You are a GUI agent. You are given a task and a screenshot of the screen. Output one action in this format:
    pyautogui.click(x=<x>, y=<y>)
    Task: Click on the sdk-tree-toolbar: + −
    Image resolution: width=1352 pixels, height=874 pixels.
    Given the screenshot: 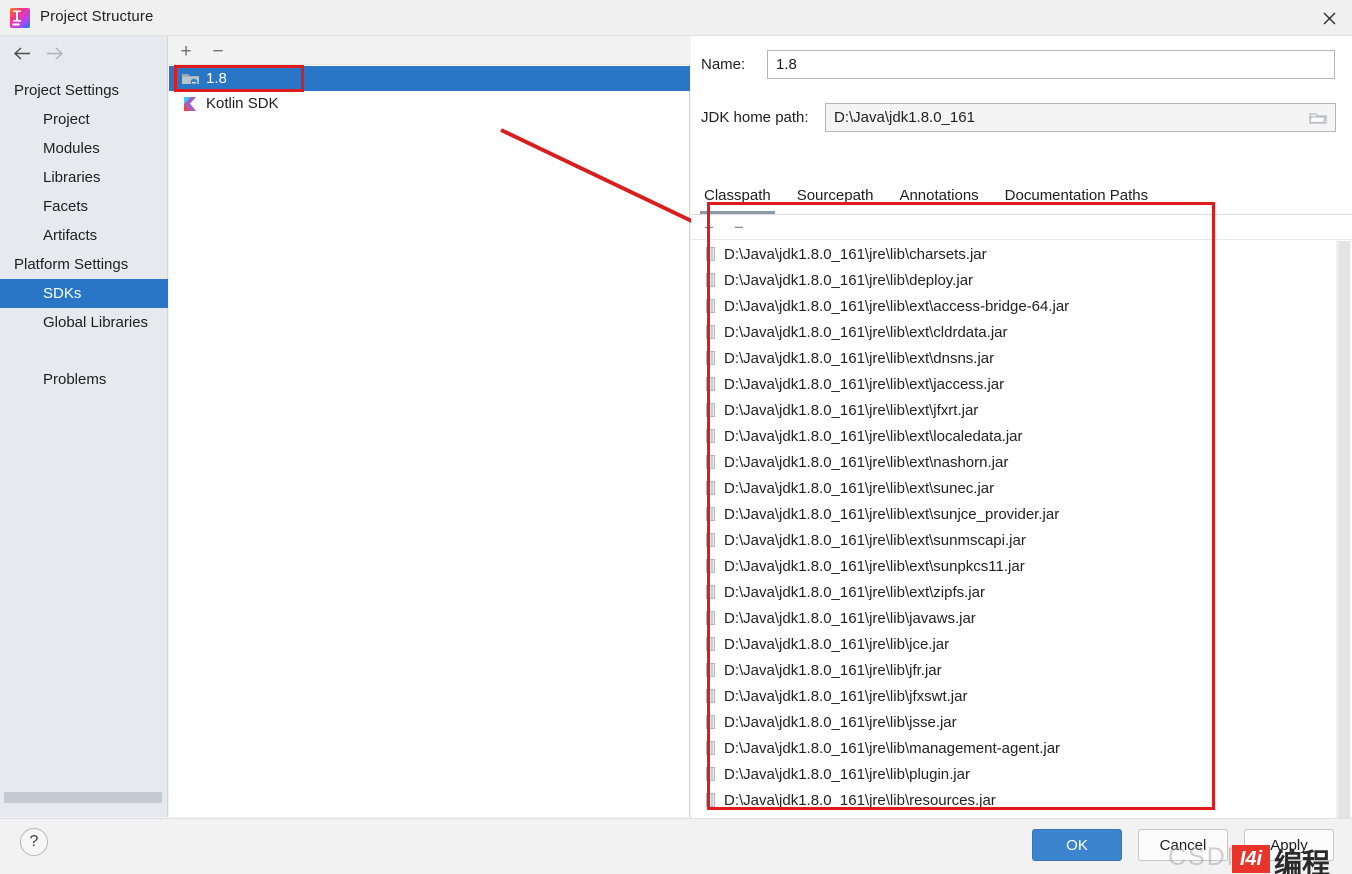 What is the action you would take?
    pyautogui.click(x=429, y=50)
    